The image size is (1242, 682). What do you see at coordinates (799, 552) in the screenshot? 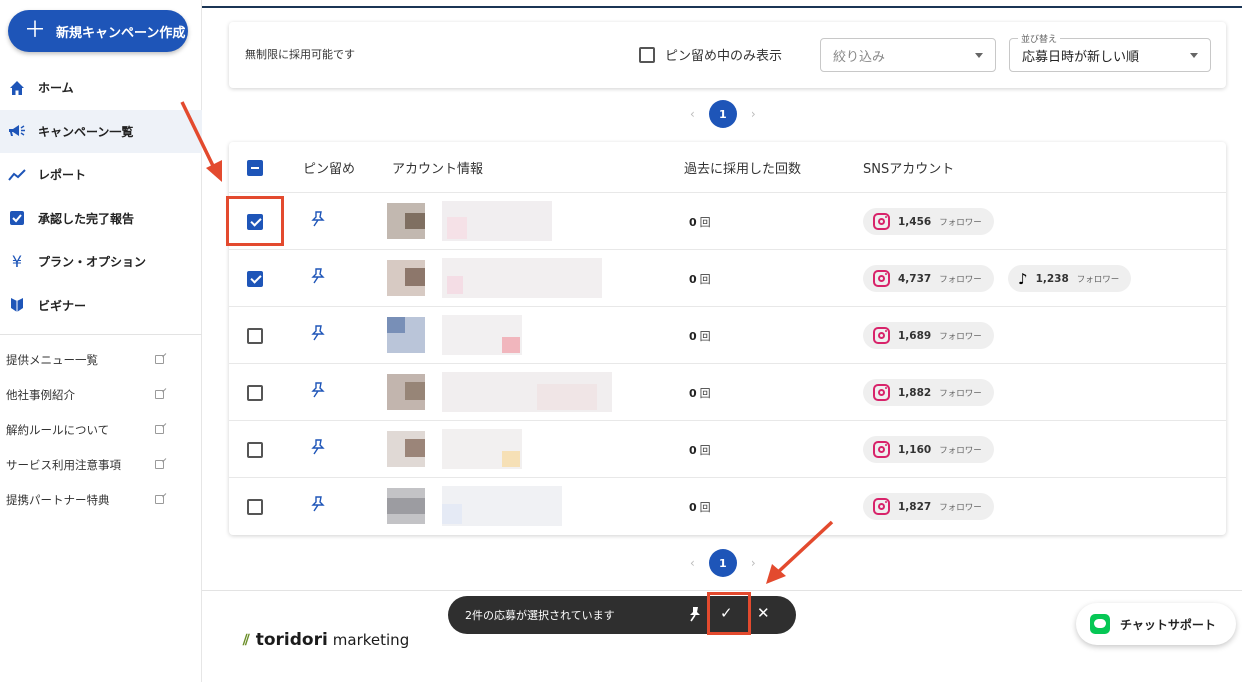
I see `annotation-arrow-left` at bounding box center [799, 552].